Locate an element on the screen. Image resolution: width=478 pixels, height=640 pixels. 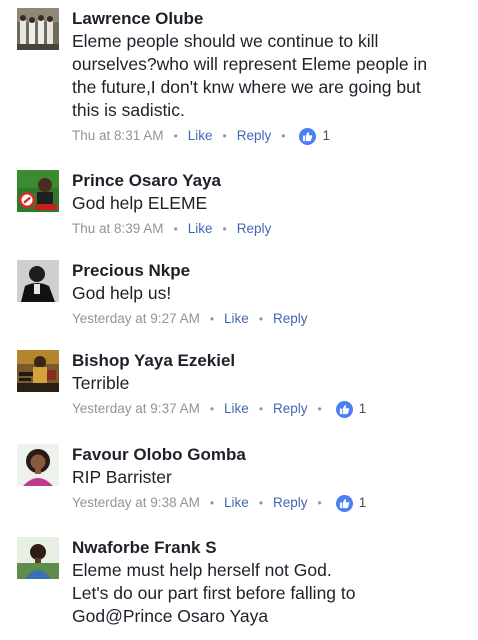
comment-text: God help us! is located at coordinates (122, 293).